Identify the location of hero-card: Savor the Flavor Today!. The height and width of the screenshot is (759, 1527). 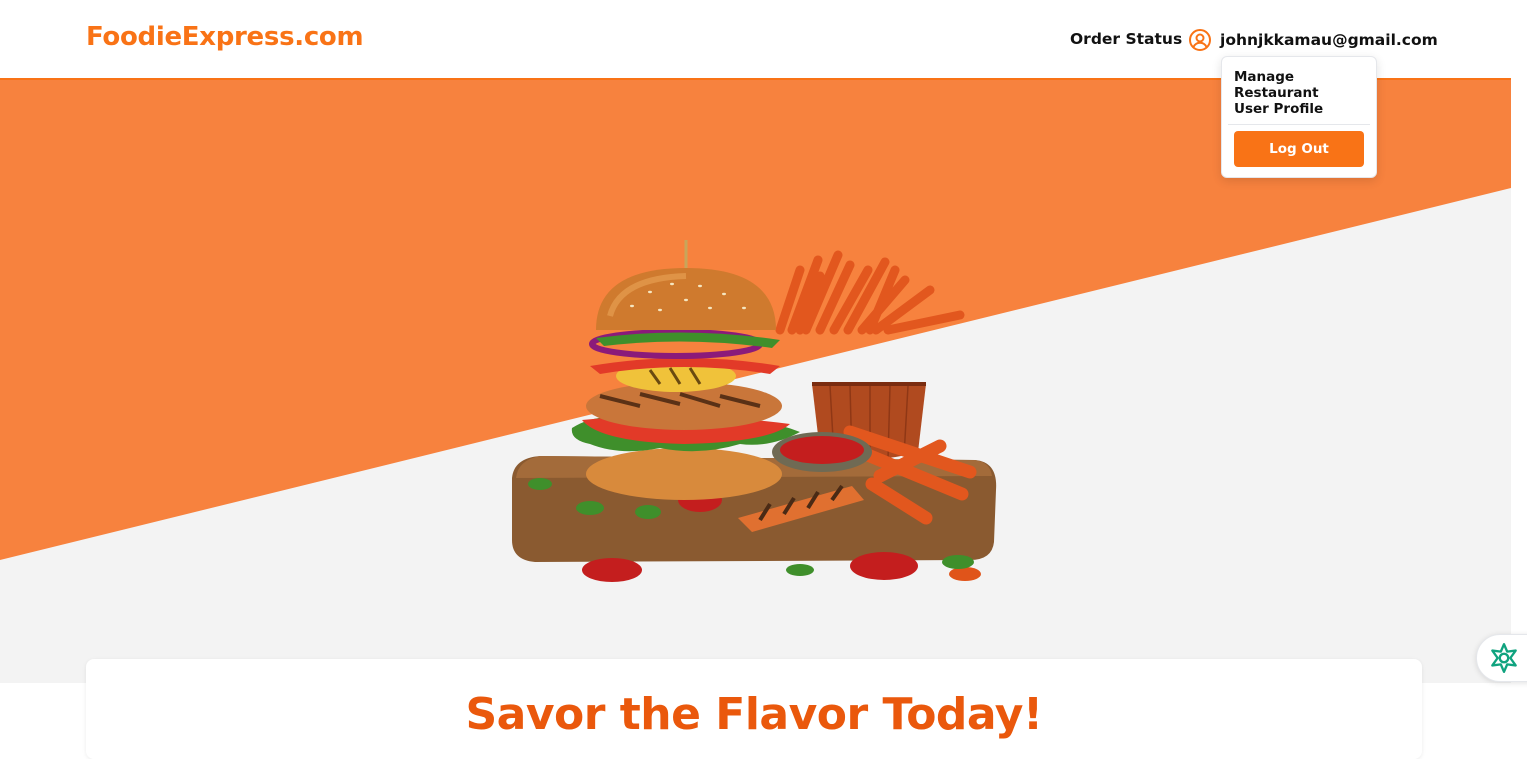
(754, 709).